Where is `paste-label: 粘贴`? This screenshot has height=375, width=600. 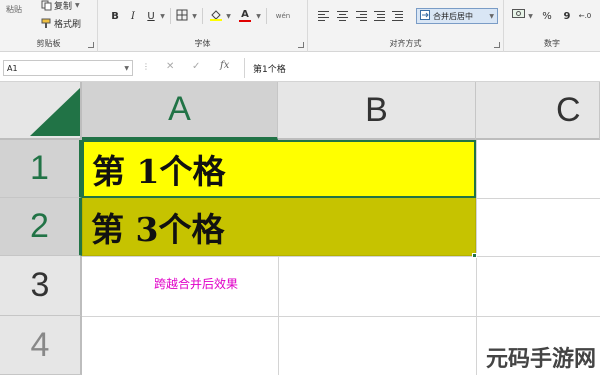 paste-label: 粘贴 is located at coordinates (14, 9).